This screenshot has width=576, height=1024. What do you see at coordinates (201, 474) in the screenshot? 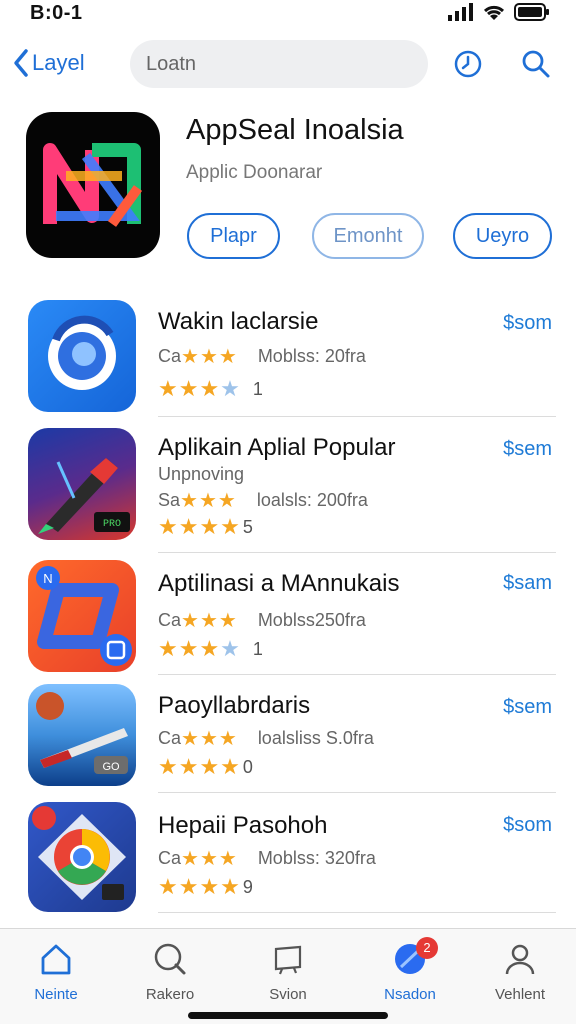
I see `app-description: Unpnoving` at bounding box center [201, 474].